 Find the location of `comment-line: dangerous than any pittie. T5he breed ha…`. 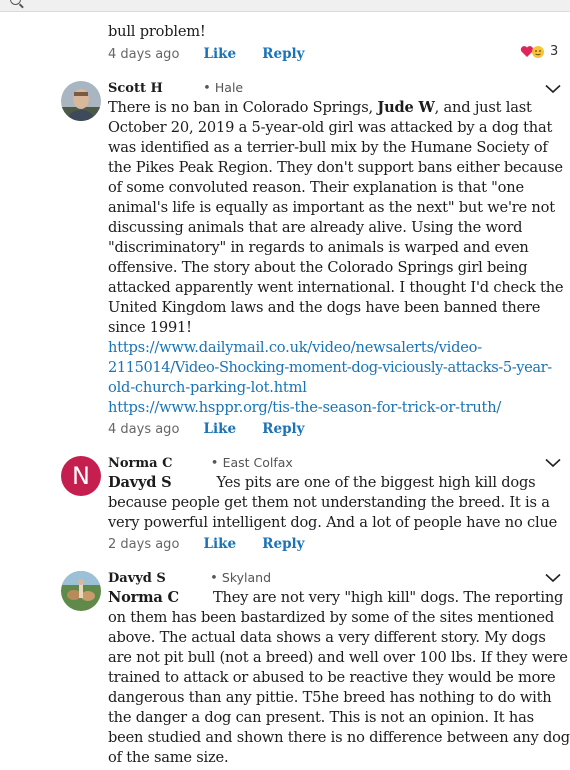

comment-line: dangerous than any pittie. T5he breed ha… is located at coordinates (330, 697).